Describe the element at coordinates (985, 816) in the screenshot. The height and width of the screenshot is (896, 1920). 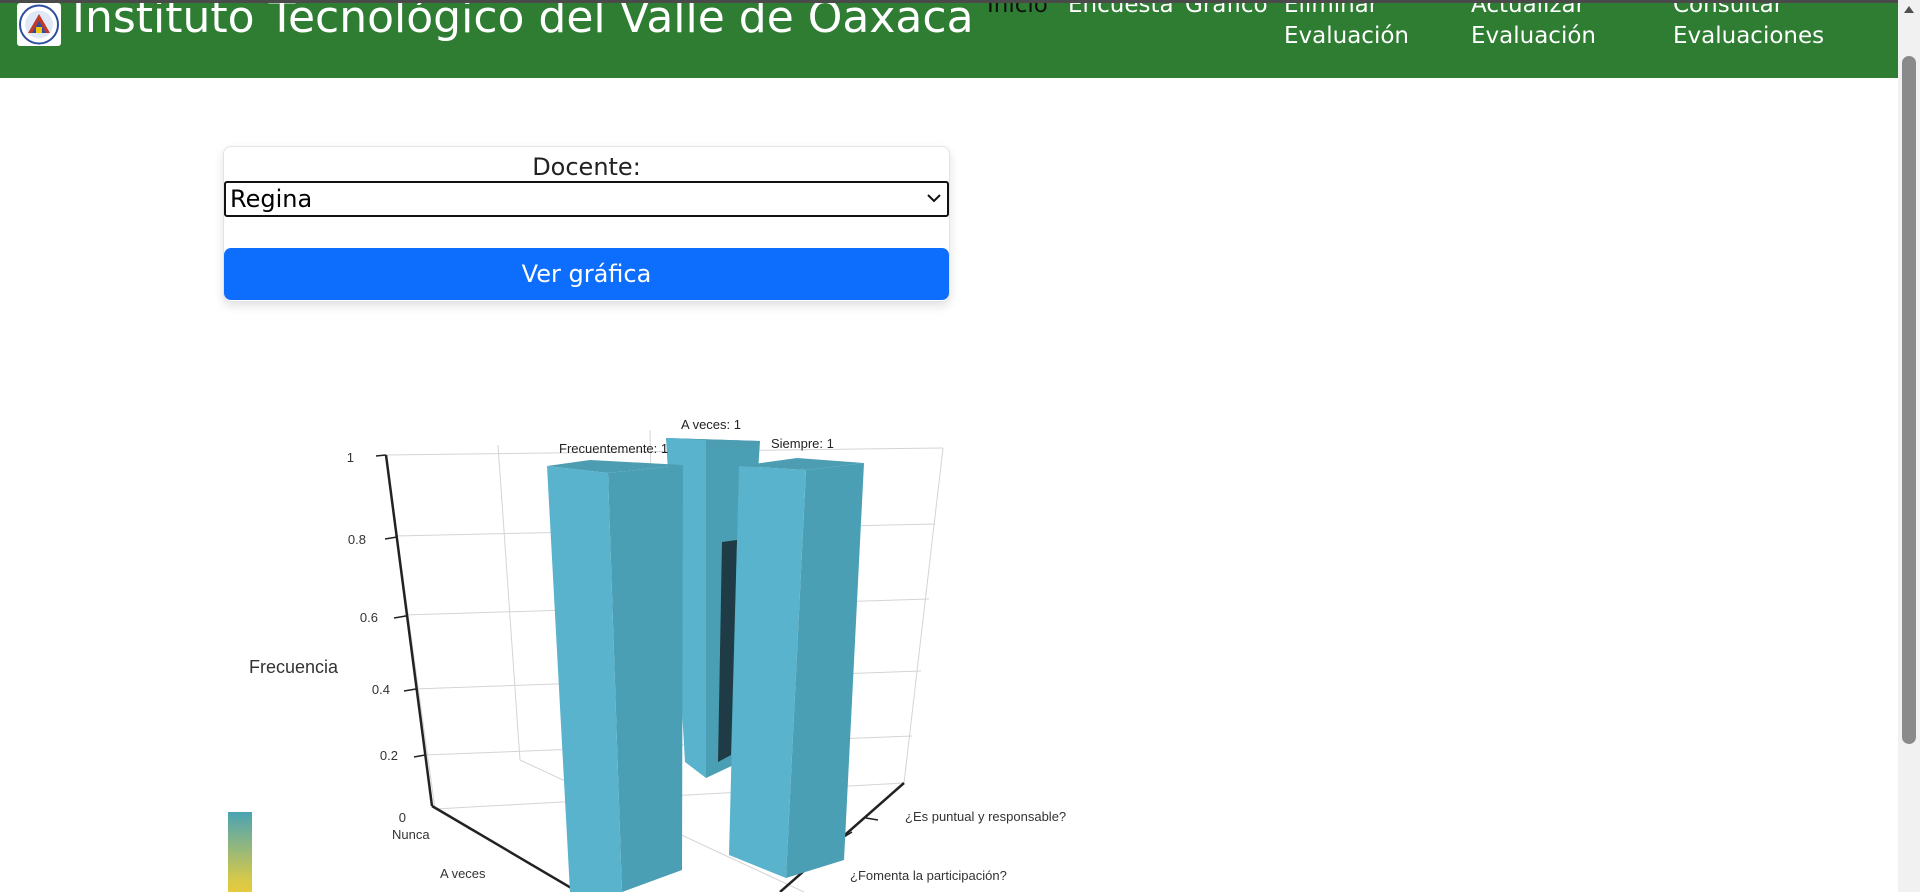
I see `z-tick-label-puntual: ¿Es puntual y responsable?` at that location.